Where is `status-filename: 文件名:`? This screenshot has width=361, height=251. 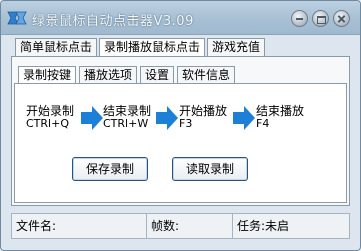
status-filename: 文件名: is located at coordinates (36, 226).